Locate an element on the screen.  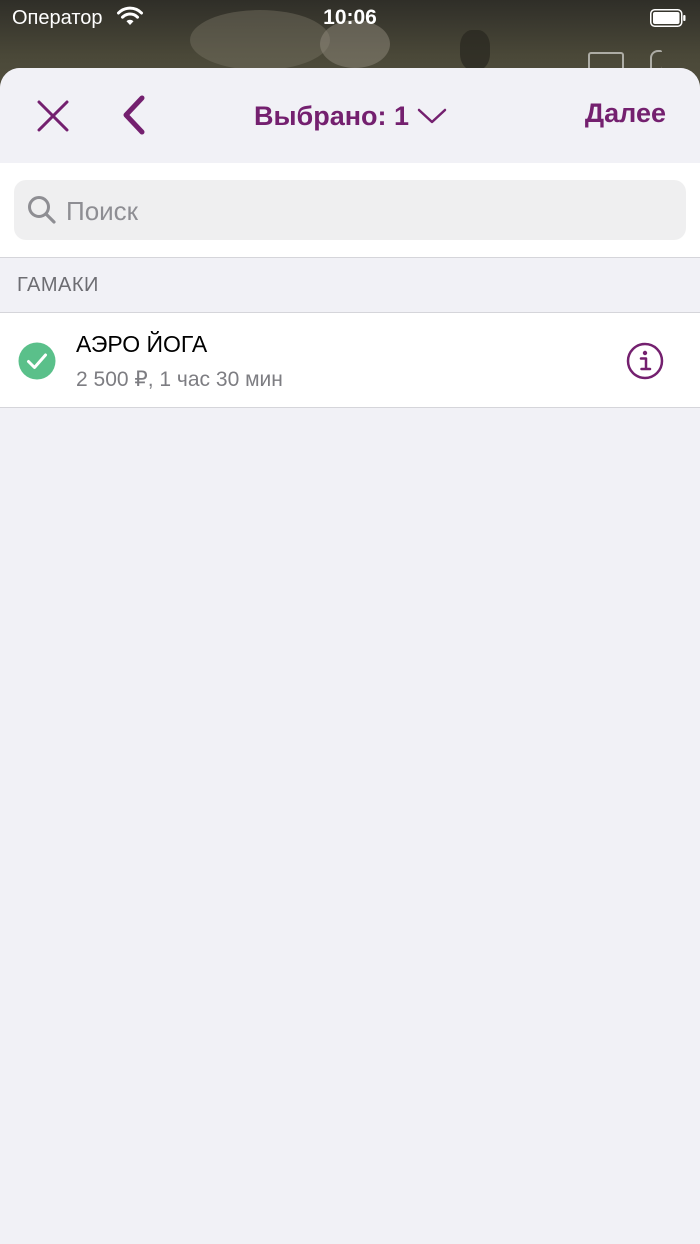
service-list-item: АЭРО ЙОГА 2 500 ₽, 1 час 30 мин is located at coordinates (350, 360).